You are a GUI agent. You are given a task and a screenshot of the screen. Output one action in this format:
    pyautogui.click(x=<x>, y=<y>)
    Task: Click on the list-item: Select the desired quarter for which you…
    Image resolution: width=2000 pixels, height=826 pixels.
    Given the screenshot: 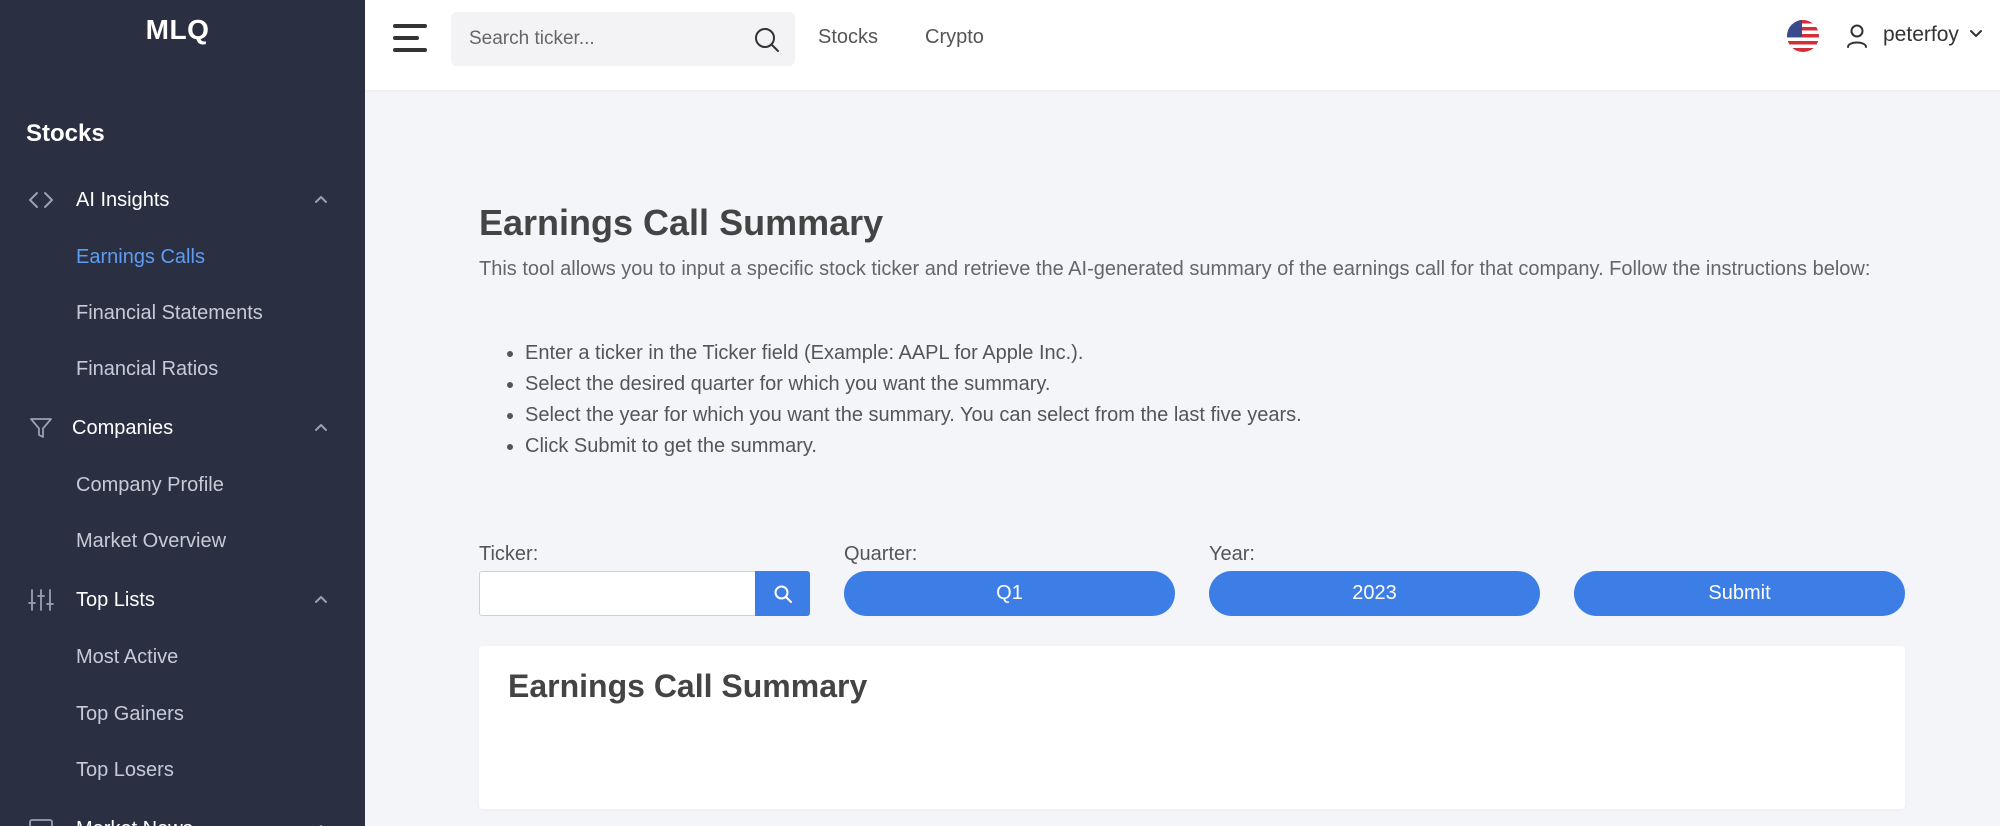 What is the action you would take?
    pyautogui.click(x=890, y=384)
    